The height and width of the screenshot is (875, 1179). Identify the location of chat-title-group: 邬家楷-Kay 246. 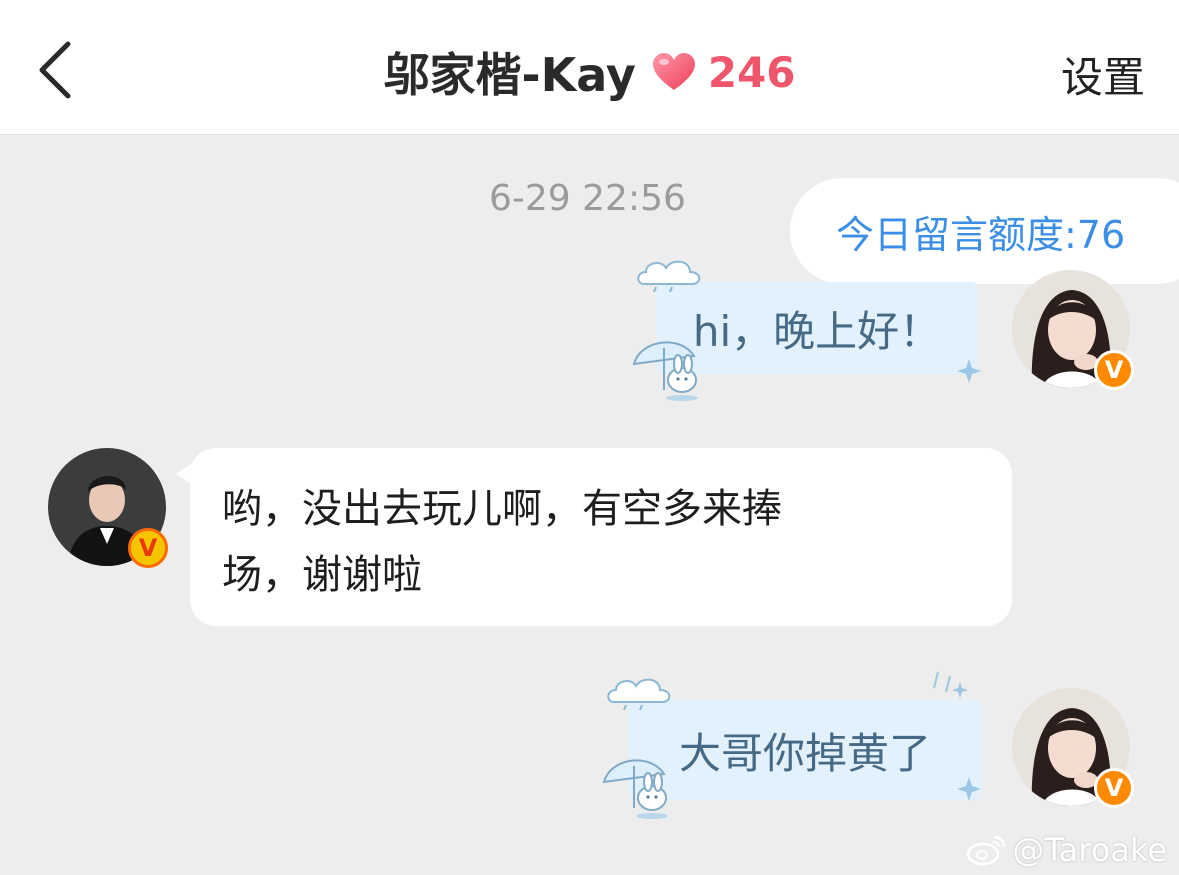
(589, 72).